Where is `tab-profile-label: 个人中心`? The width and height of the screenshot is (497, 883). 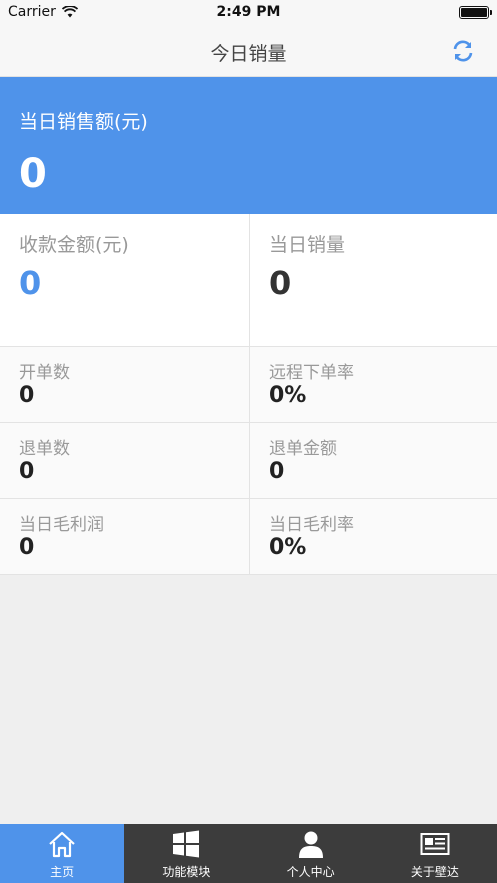 tab-profile-label: 个人中心 is located at coordinates (310, 872).